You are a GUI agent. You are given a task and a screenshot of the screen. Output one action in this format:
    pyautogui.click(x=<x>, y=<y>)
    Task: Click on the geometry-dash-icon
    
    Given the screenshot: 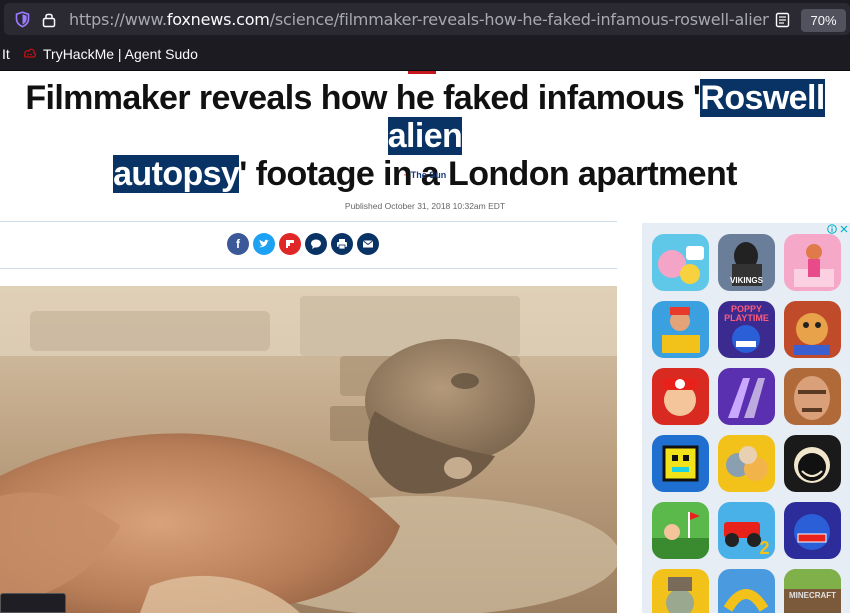 What is the action you would take?
    pyautogui.click(x=680, y=463)
    